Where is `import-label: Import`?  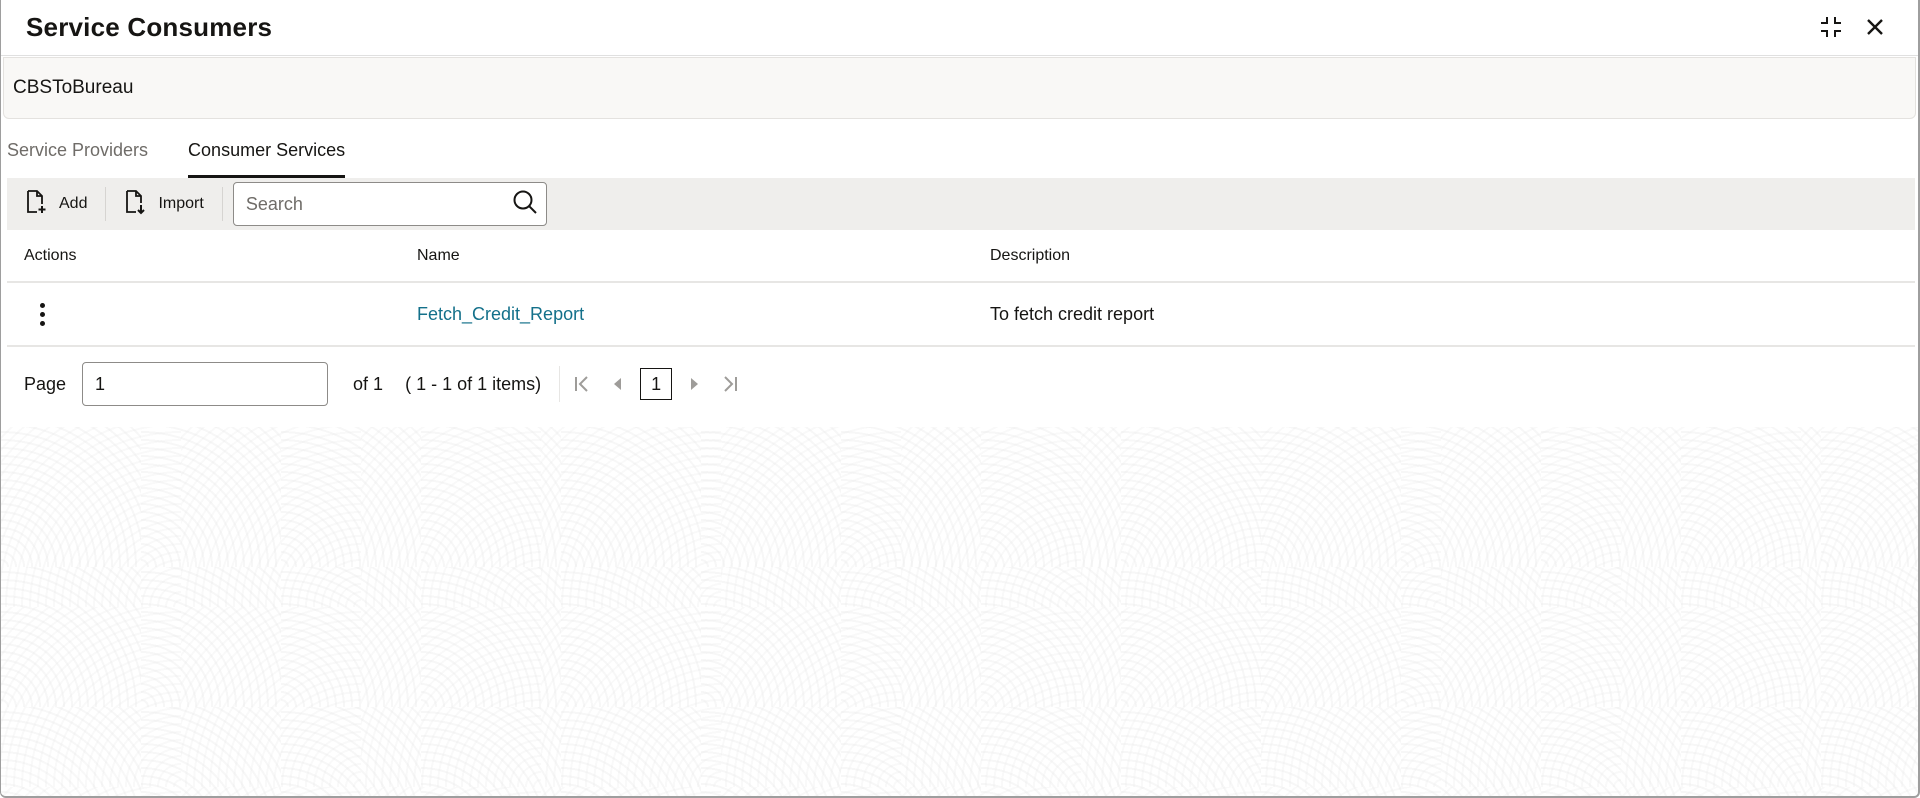
import-label: Import is located at coordinates (181, 203).